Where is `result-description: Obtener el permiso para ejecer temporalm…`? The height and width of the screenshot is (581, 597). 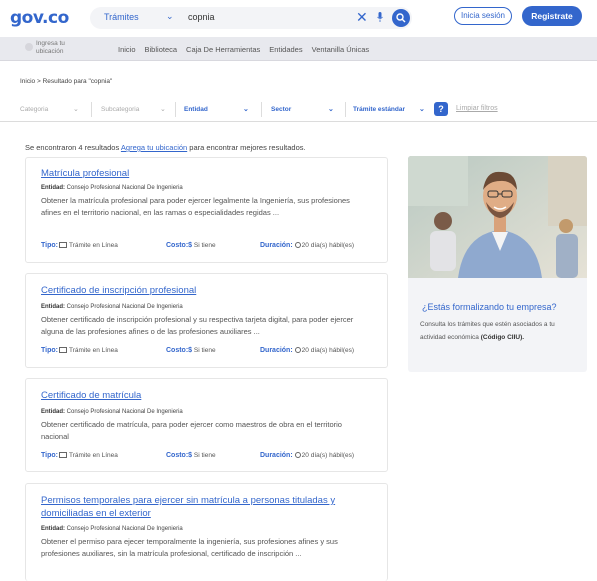
result-description: Obtener el permiso para ejecer temporalm… is located at coordinates (189, 547).